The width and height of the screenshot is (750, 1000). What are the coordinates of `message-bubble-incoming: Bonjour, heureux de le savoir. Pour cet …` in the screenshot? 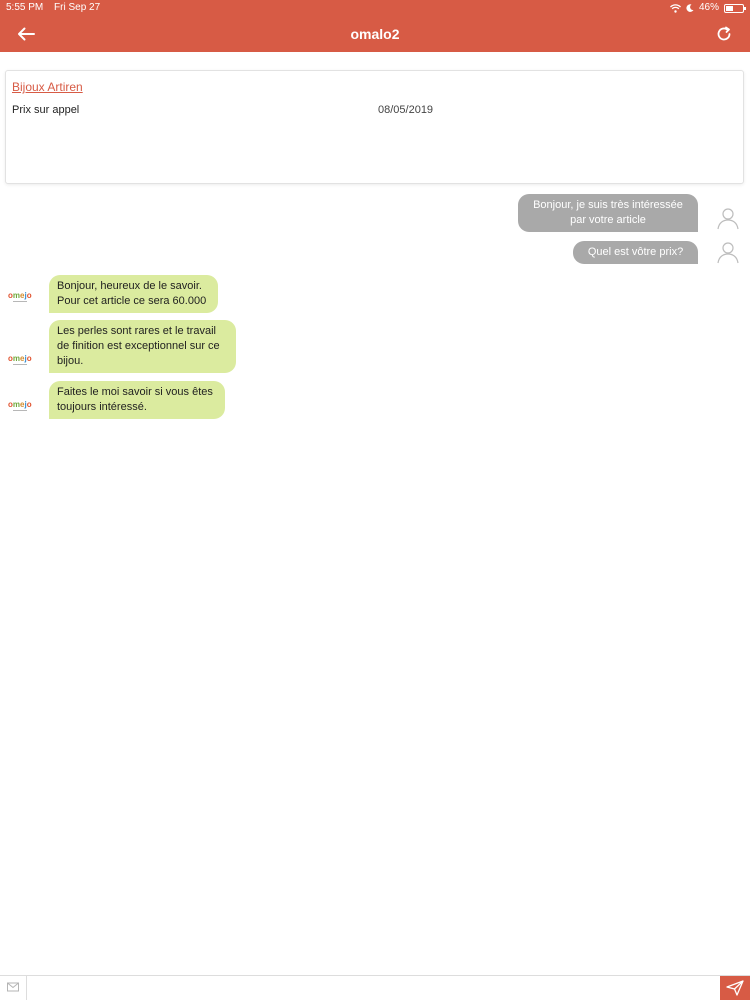 It's located at (133, 294).